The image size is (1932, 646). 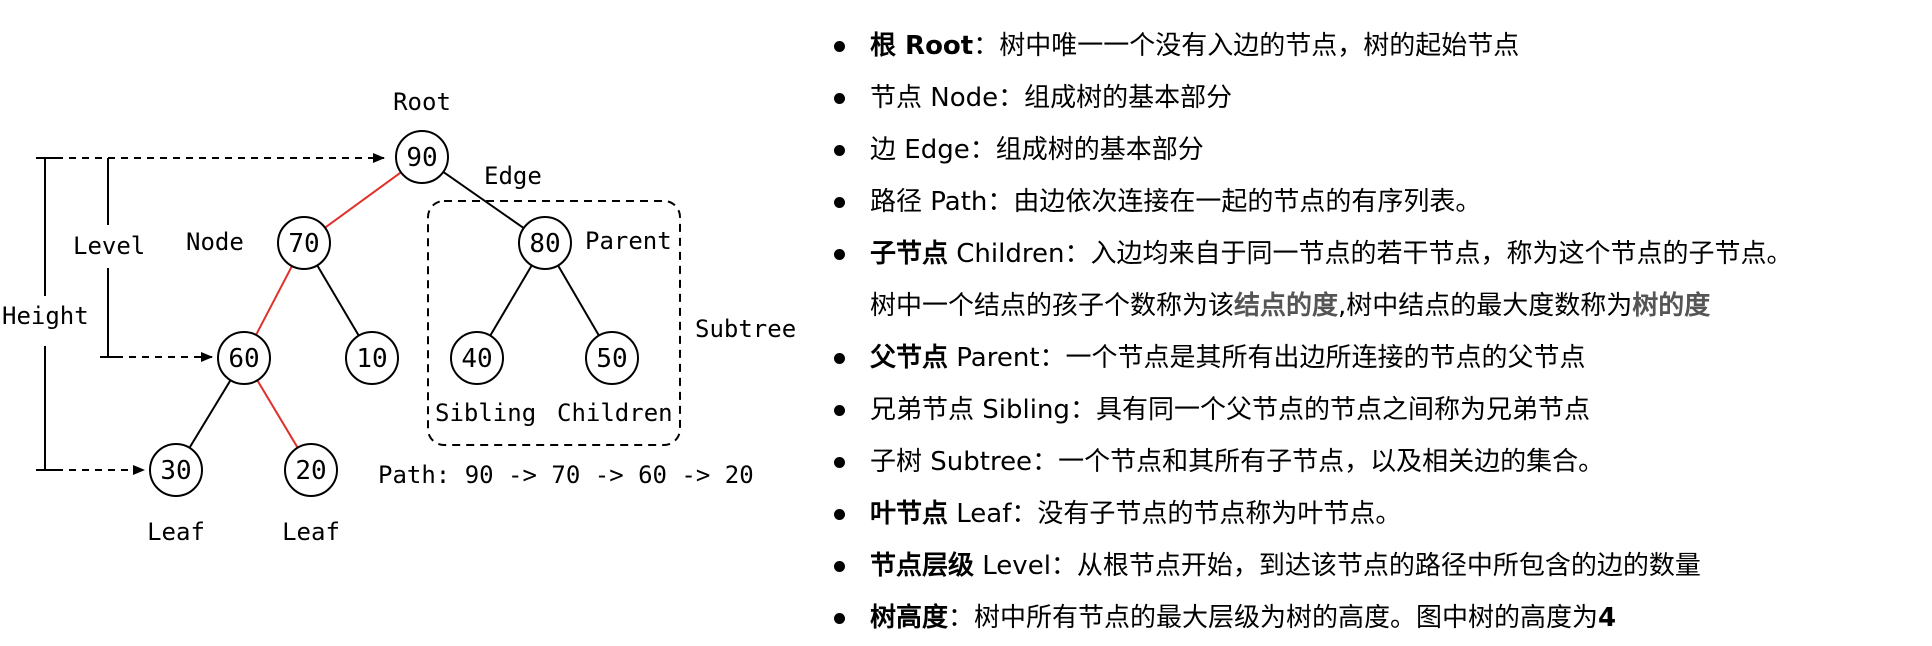 I want to click on height-label: Height, so click(x=45, y=316).